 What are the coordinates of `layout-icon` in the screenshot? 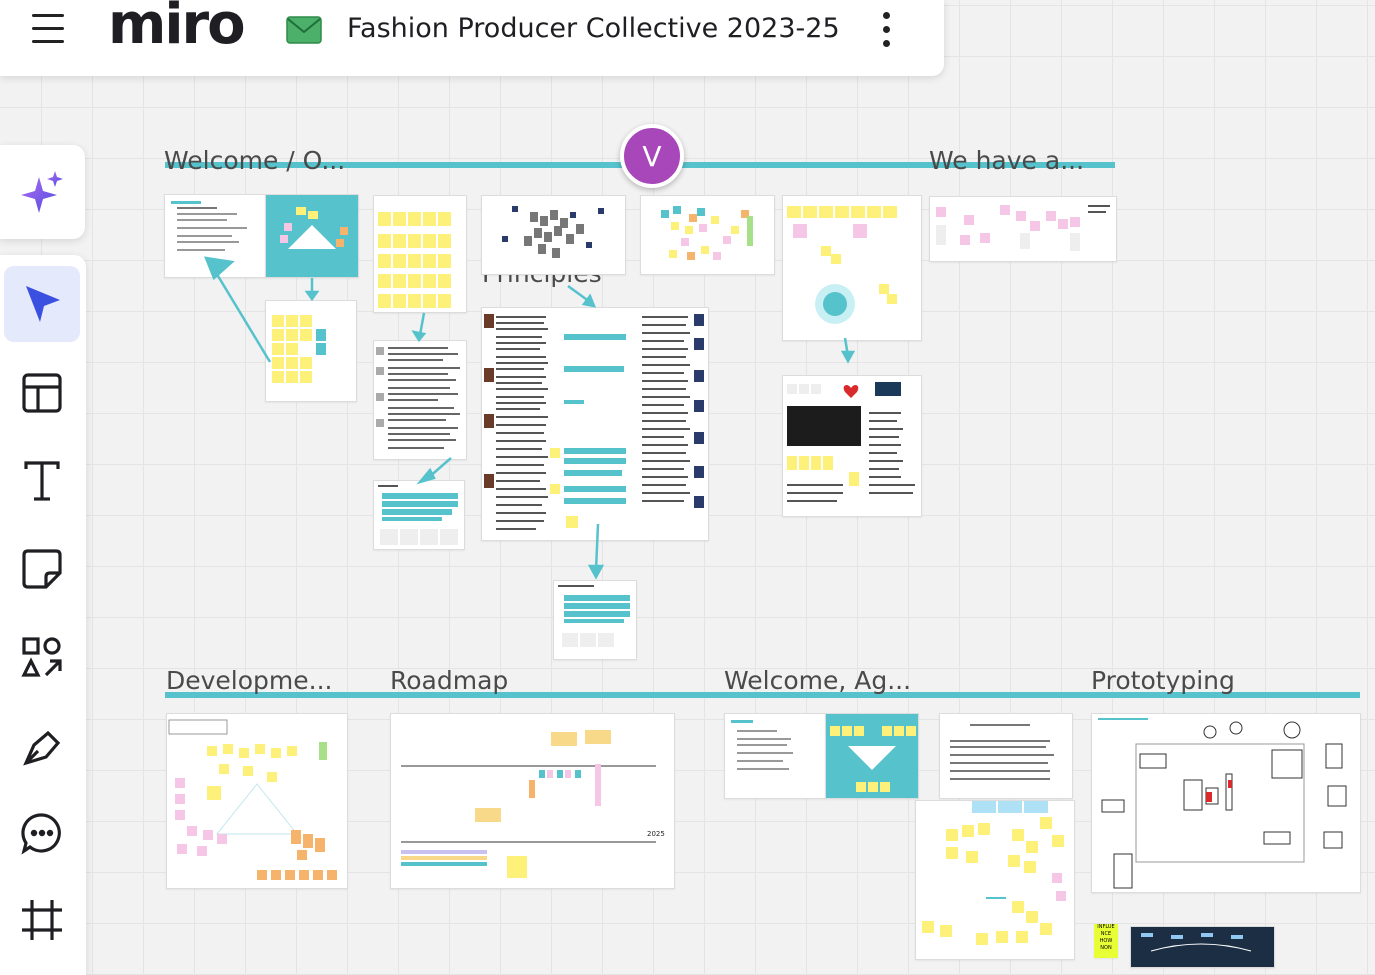 It's located at (42, 393).